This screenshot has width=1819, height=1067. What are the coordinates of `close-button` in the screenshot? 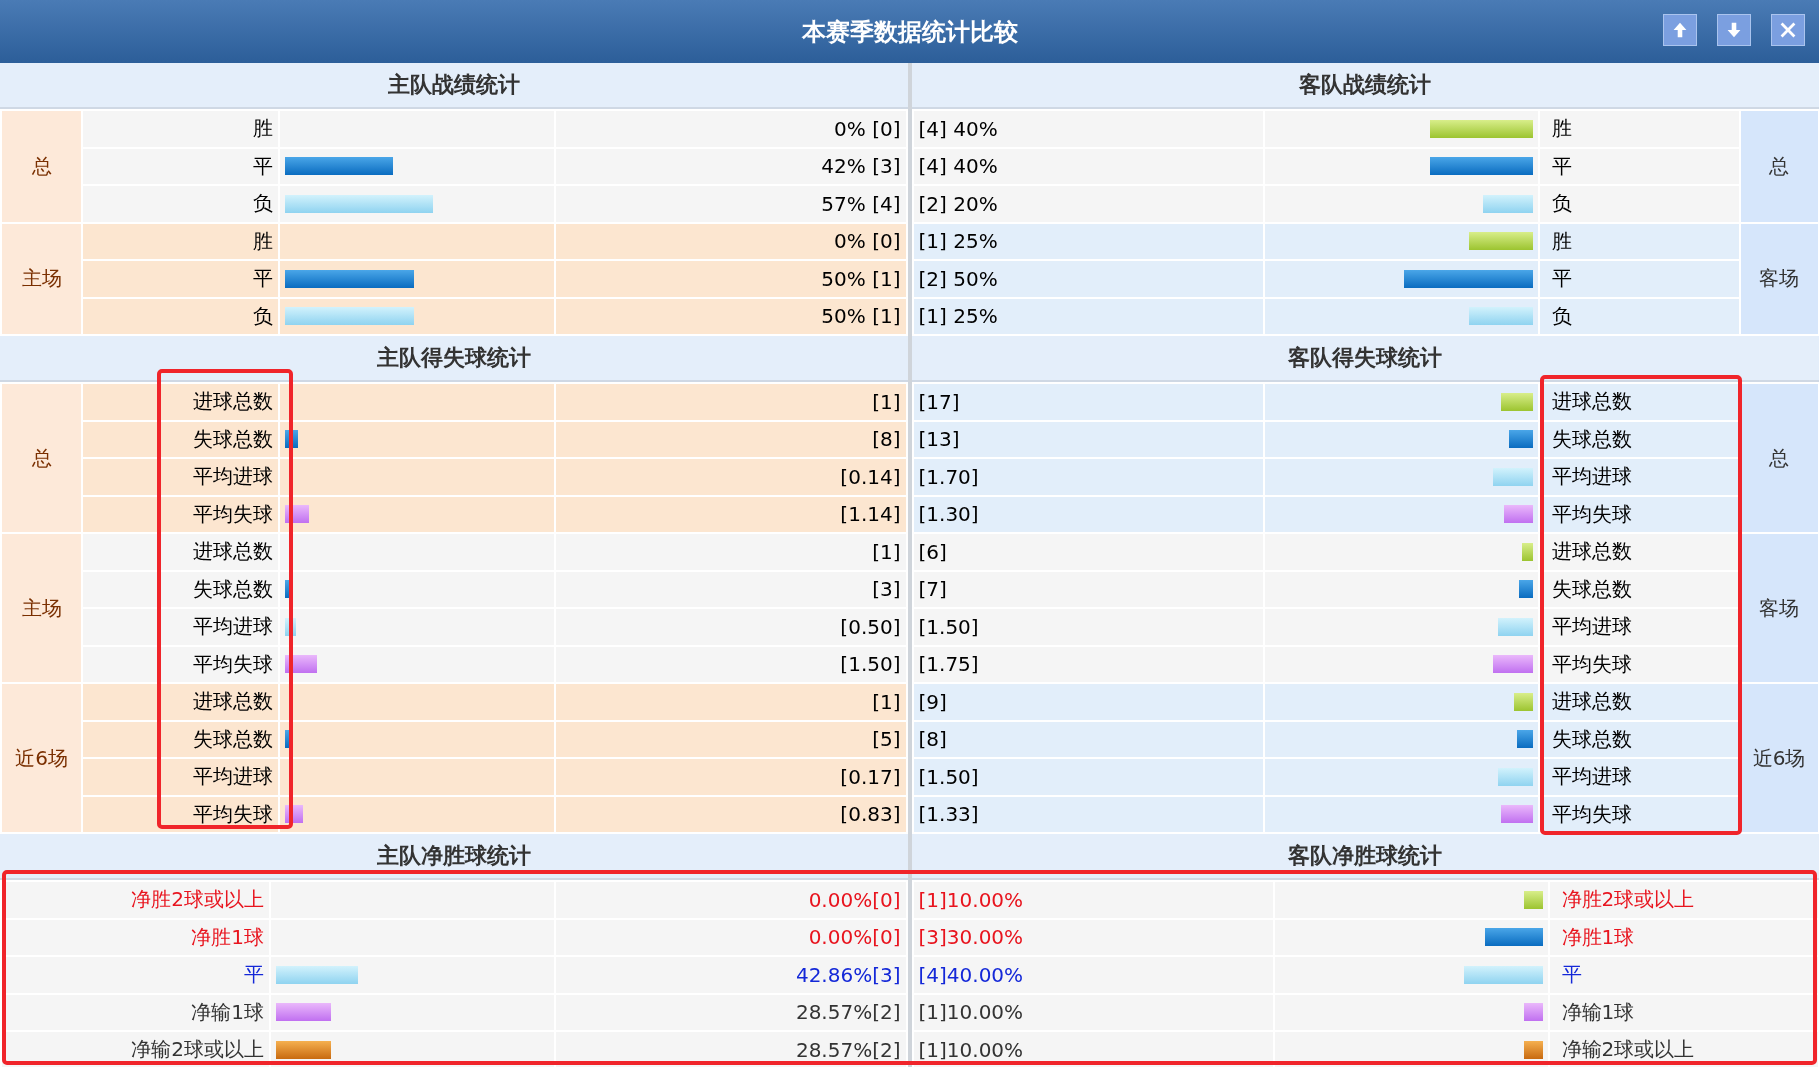 It's located at (1788, 30).